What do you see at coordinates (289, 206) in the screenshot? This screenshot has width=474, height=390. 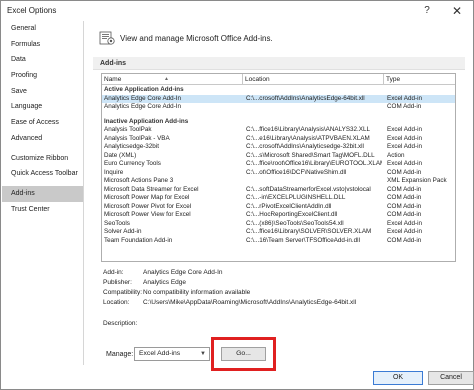 I see `row-location: C:\...rPivotExcelClientAddIn.dll` at bounding box center [289, 206].